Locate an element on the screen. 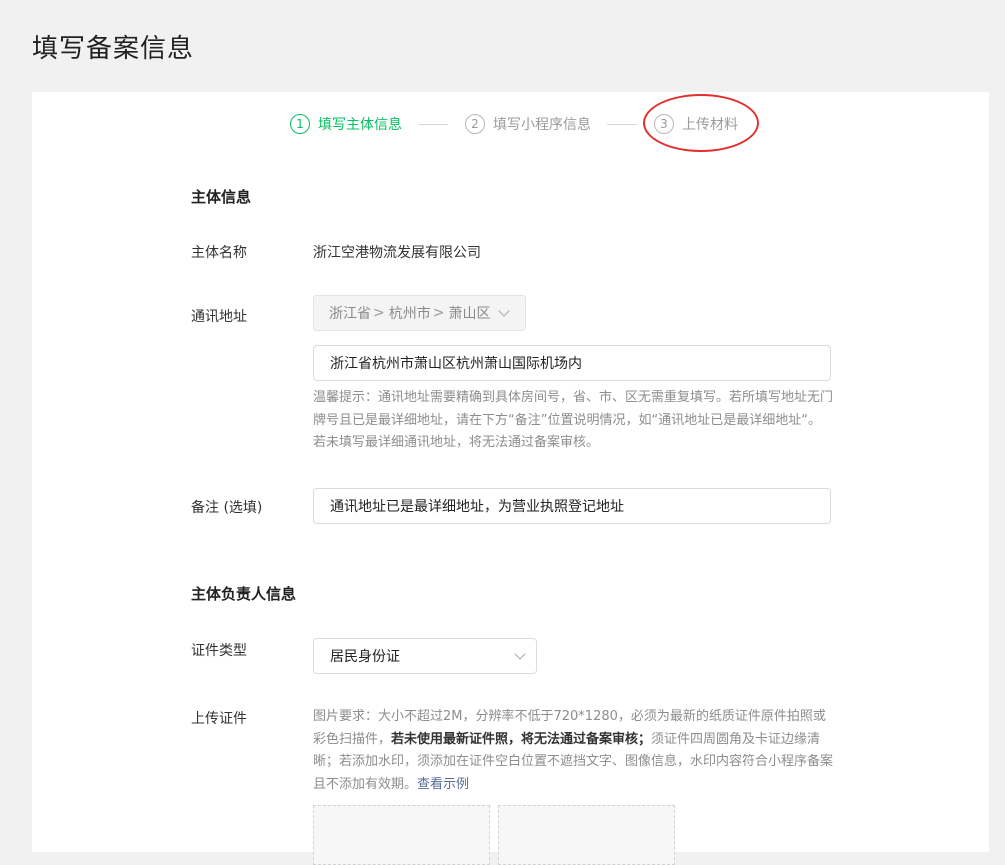 The height and width of the screenshot is (865, 1005). upload-back-box is located at coordinates (586, 835).